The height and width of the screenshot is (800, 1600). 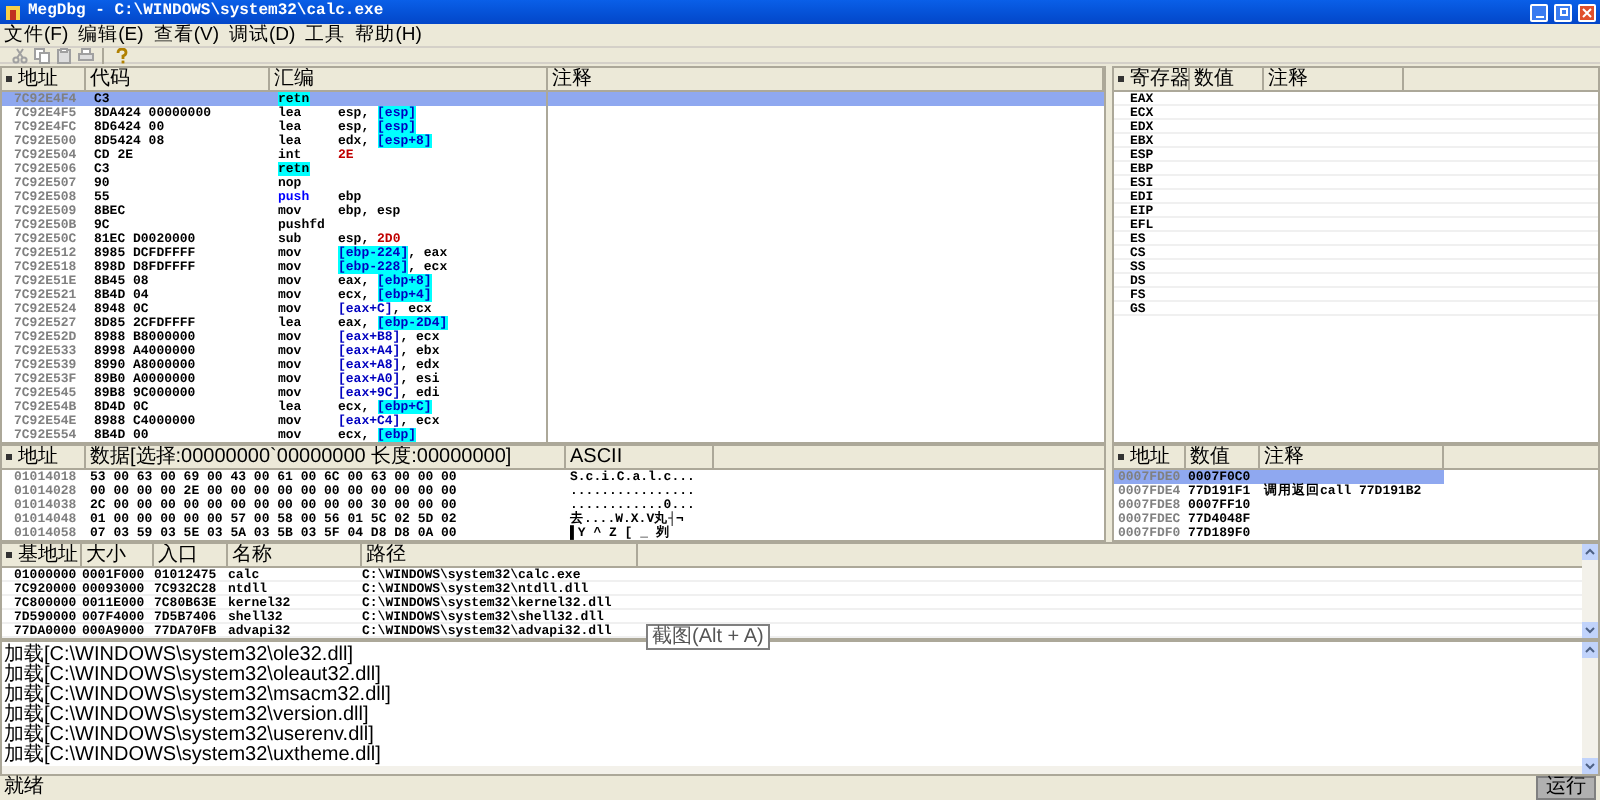 I want to click on menu-item: 调试(D), so click(x=262, y=35).